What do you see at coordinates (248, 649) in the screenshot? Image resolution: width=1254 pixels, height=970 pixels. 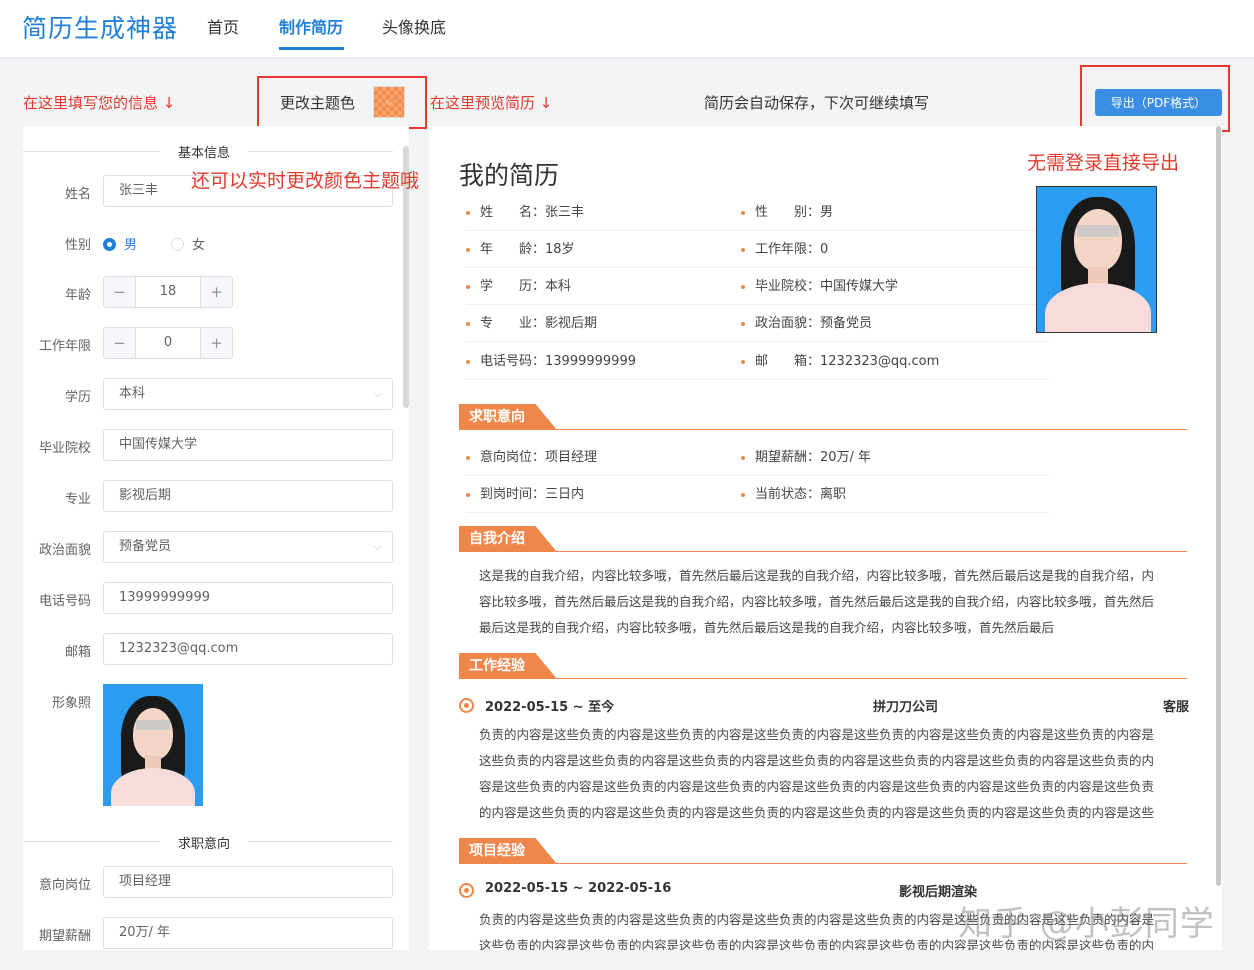 I see `email-input: 1232323@qq.com` at bounding box center [248, 649].